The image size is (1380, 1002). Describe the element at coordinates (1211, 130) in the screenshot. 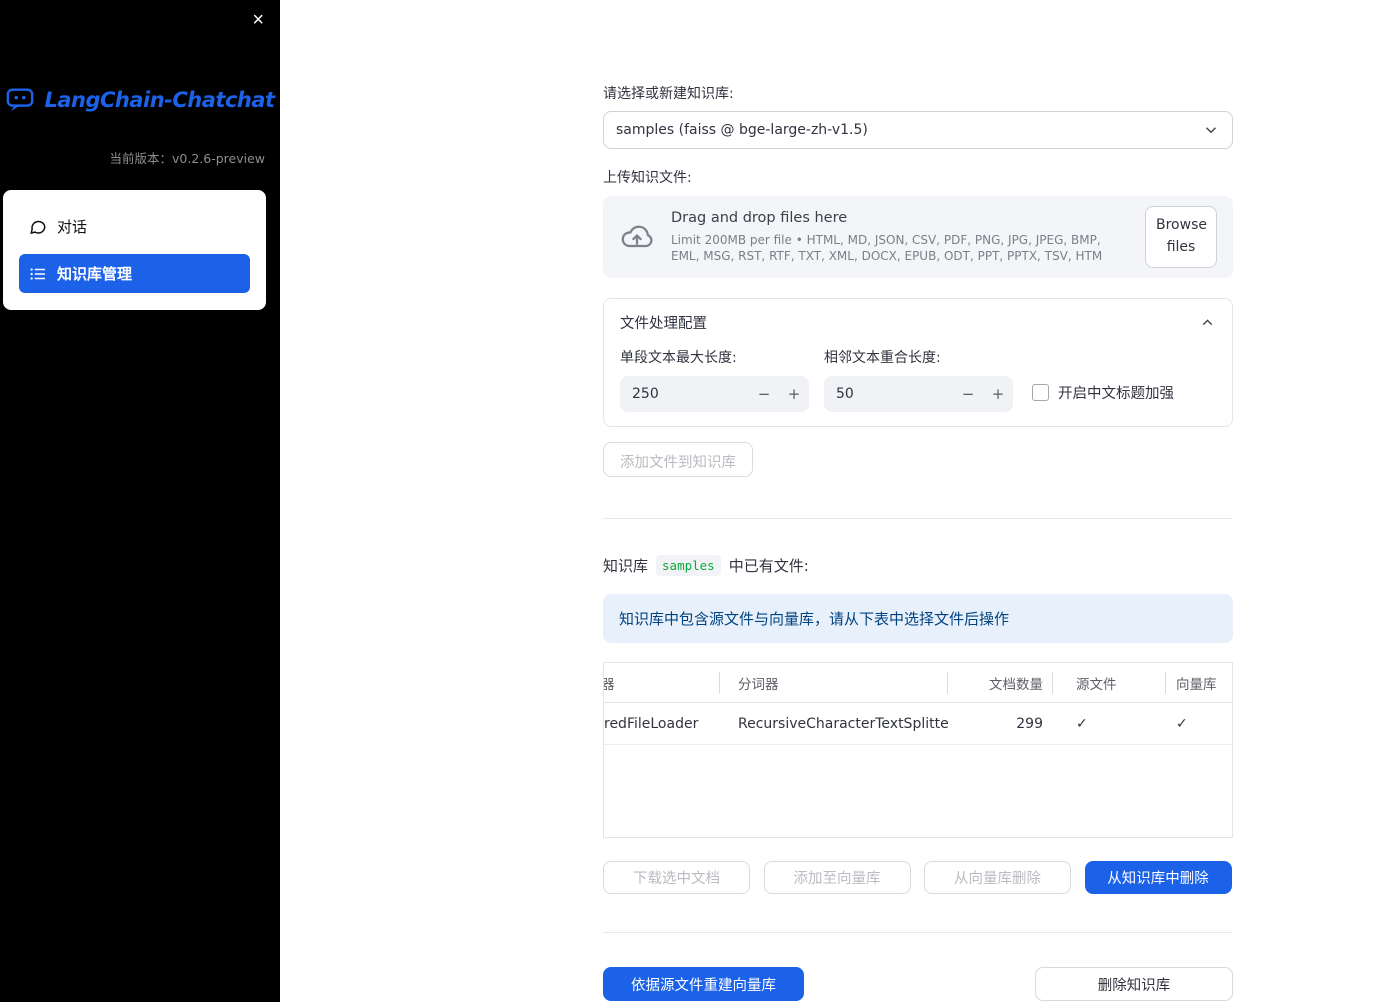

I see `chevron-down-icon` at that location.